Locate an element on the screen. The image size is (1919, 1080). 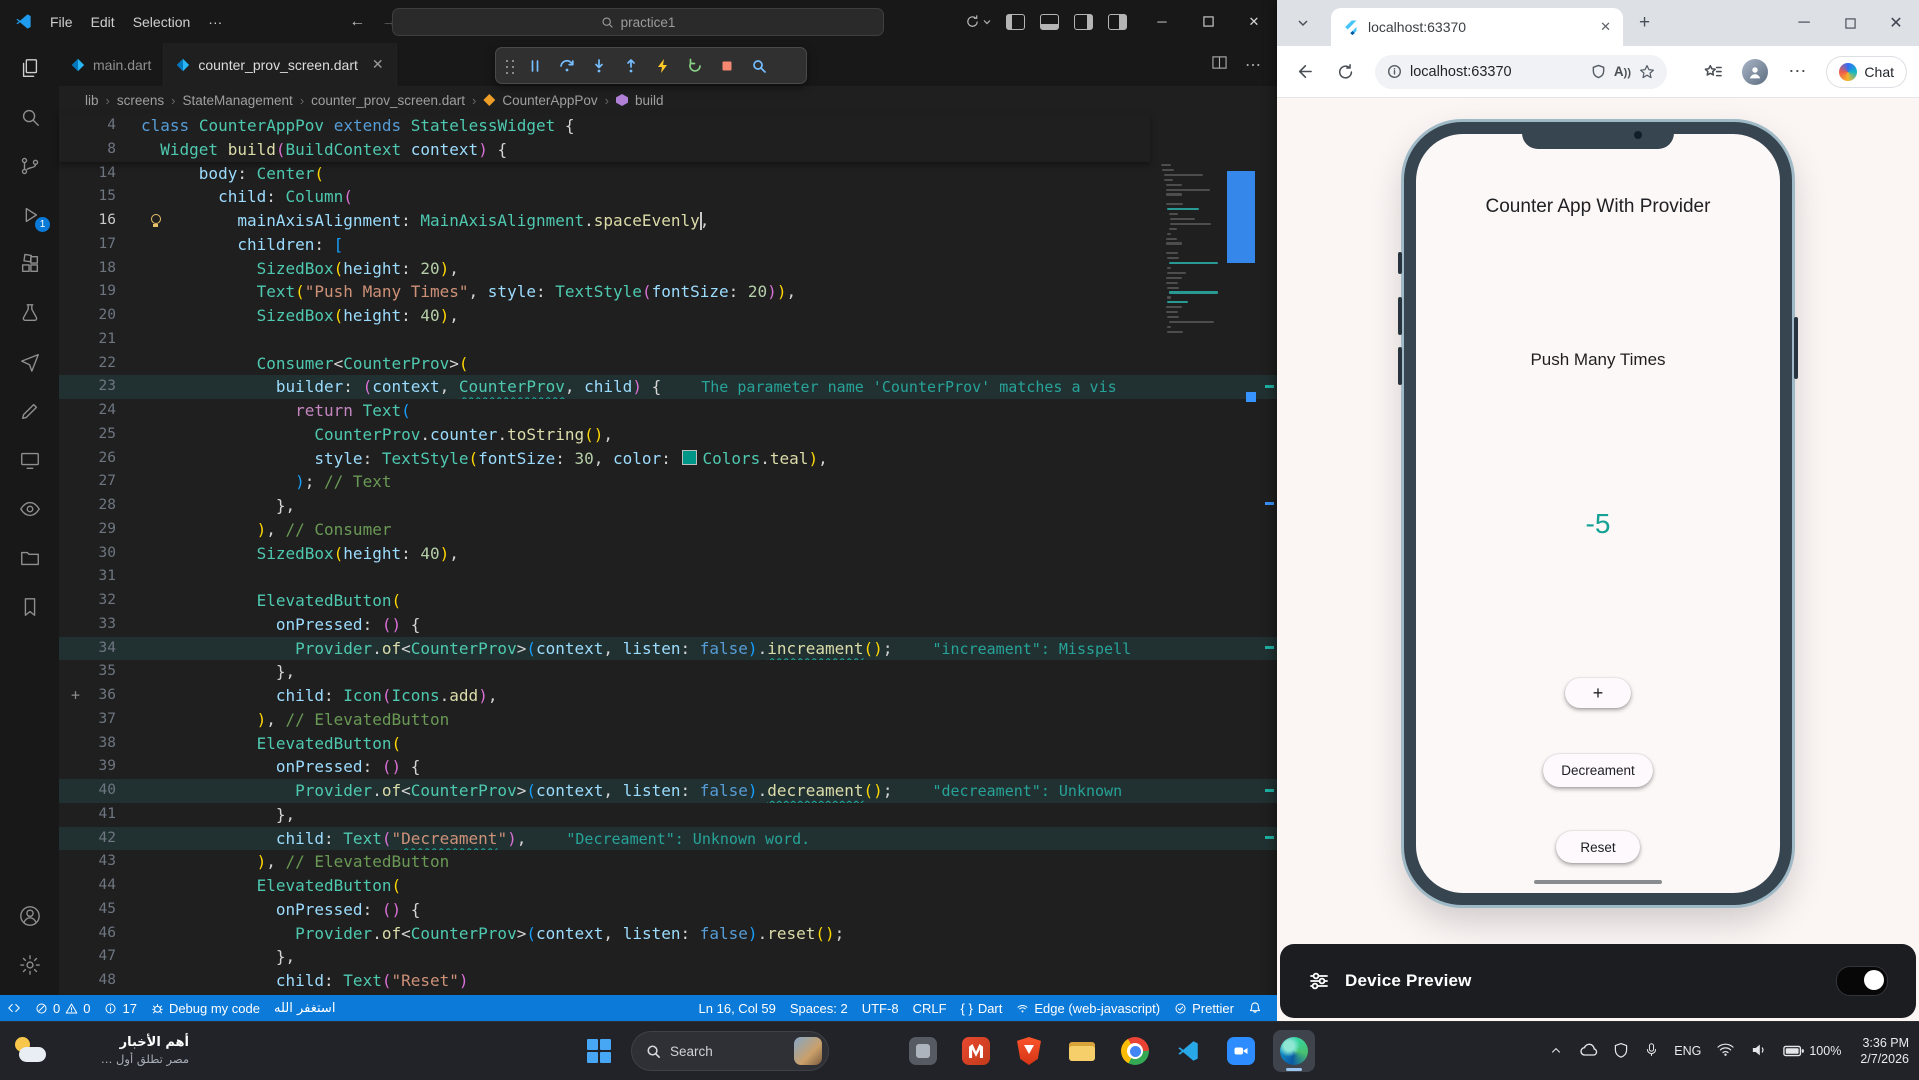
encoding: UTF-8 is located at coordinates (880, 1008).